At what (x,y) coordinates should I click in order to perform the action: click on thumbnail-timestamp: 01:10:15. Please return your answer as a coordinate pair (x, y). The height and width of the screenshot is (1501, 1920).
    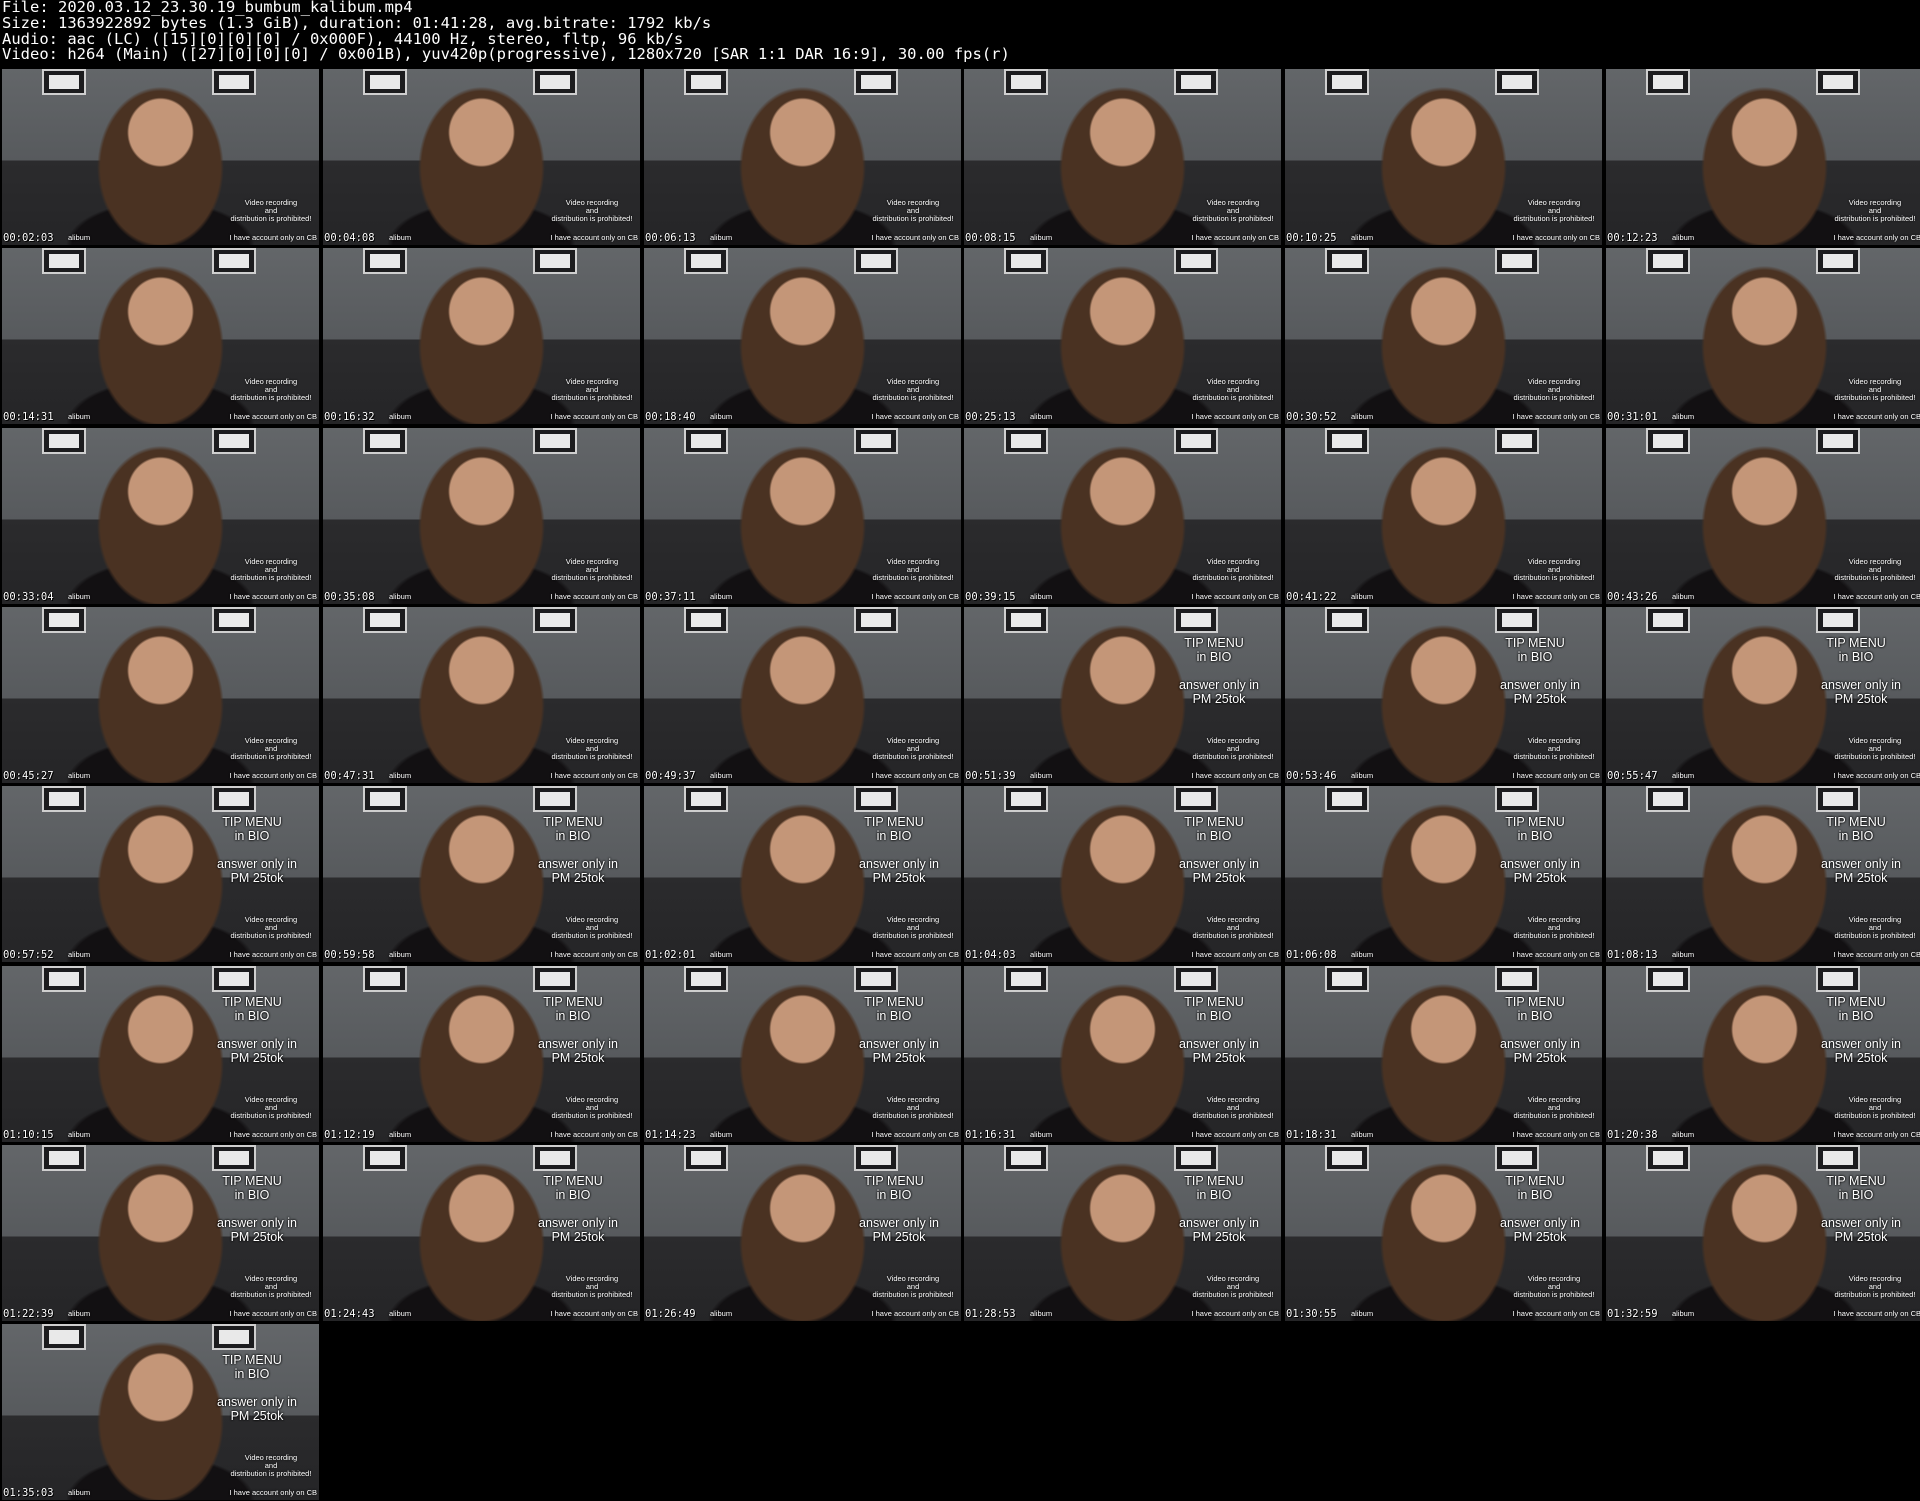
    Looking at the image, I should click on (28, 1135).